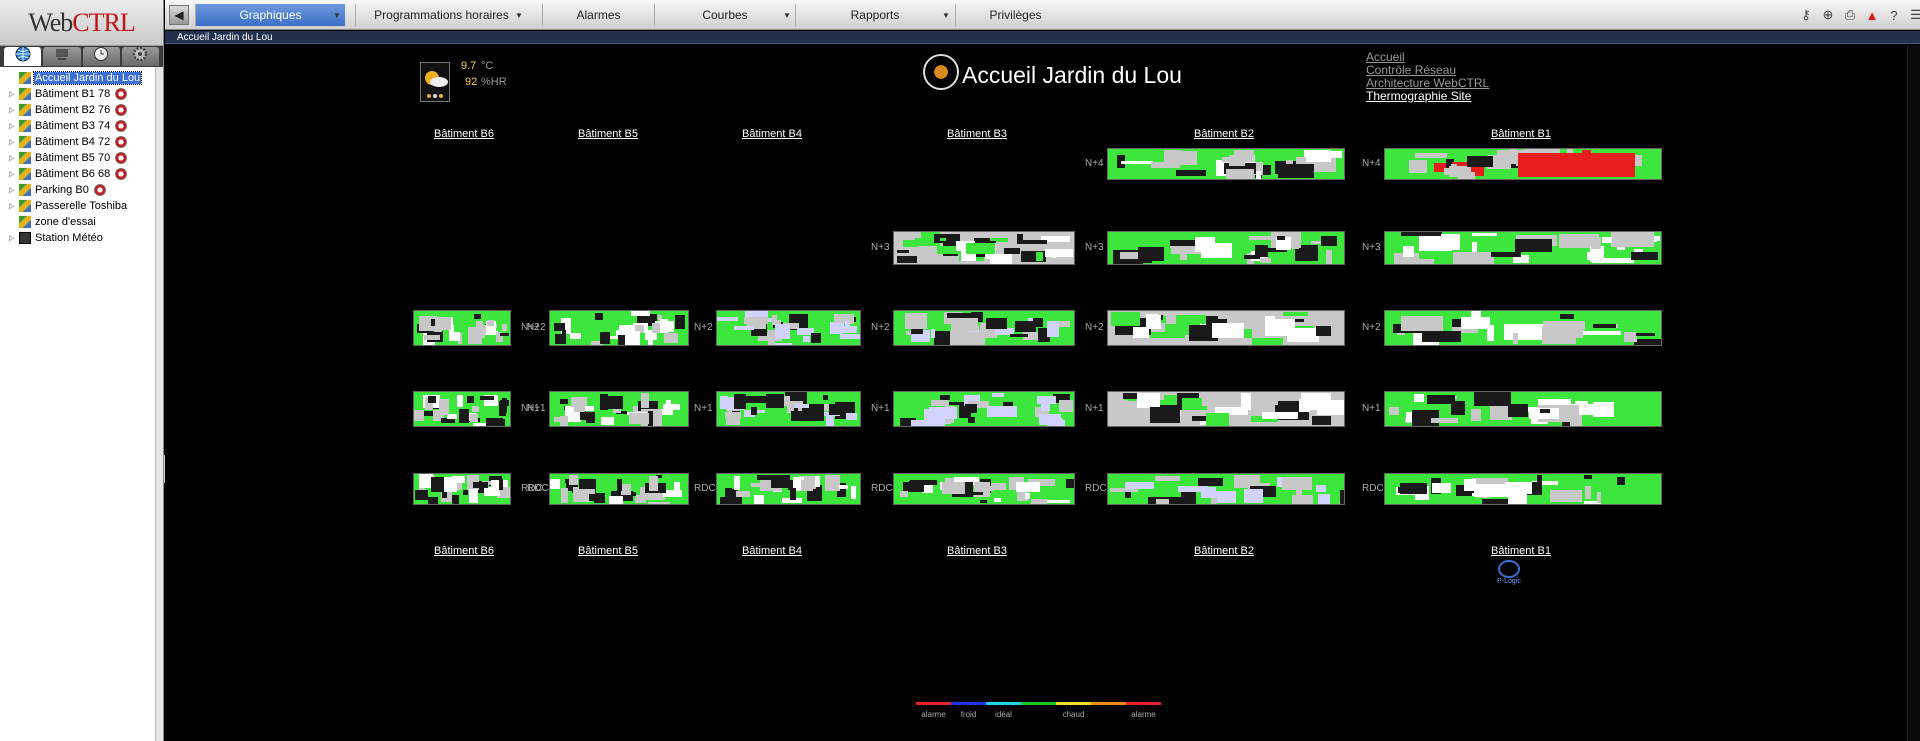 The height and width of the screenshot is (741, 1920). What do you see at coordinates (225, 37) in the screenshot?
I see `breadcrumb-item: Accueil Jardin du Lou` at bounding box center [225, 37].